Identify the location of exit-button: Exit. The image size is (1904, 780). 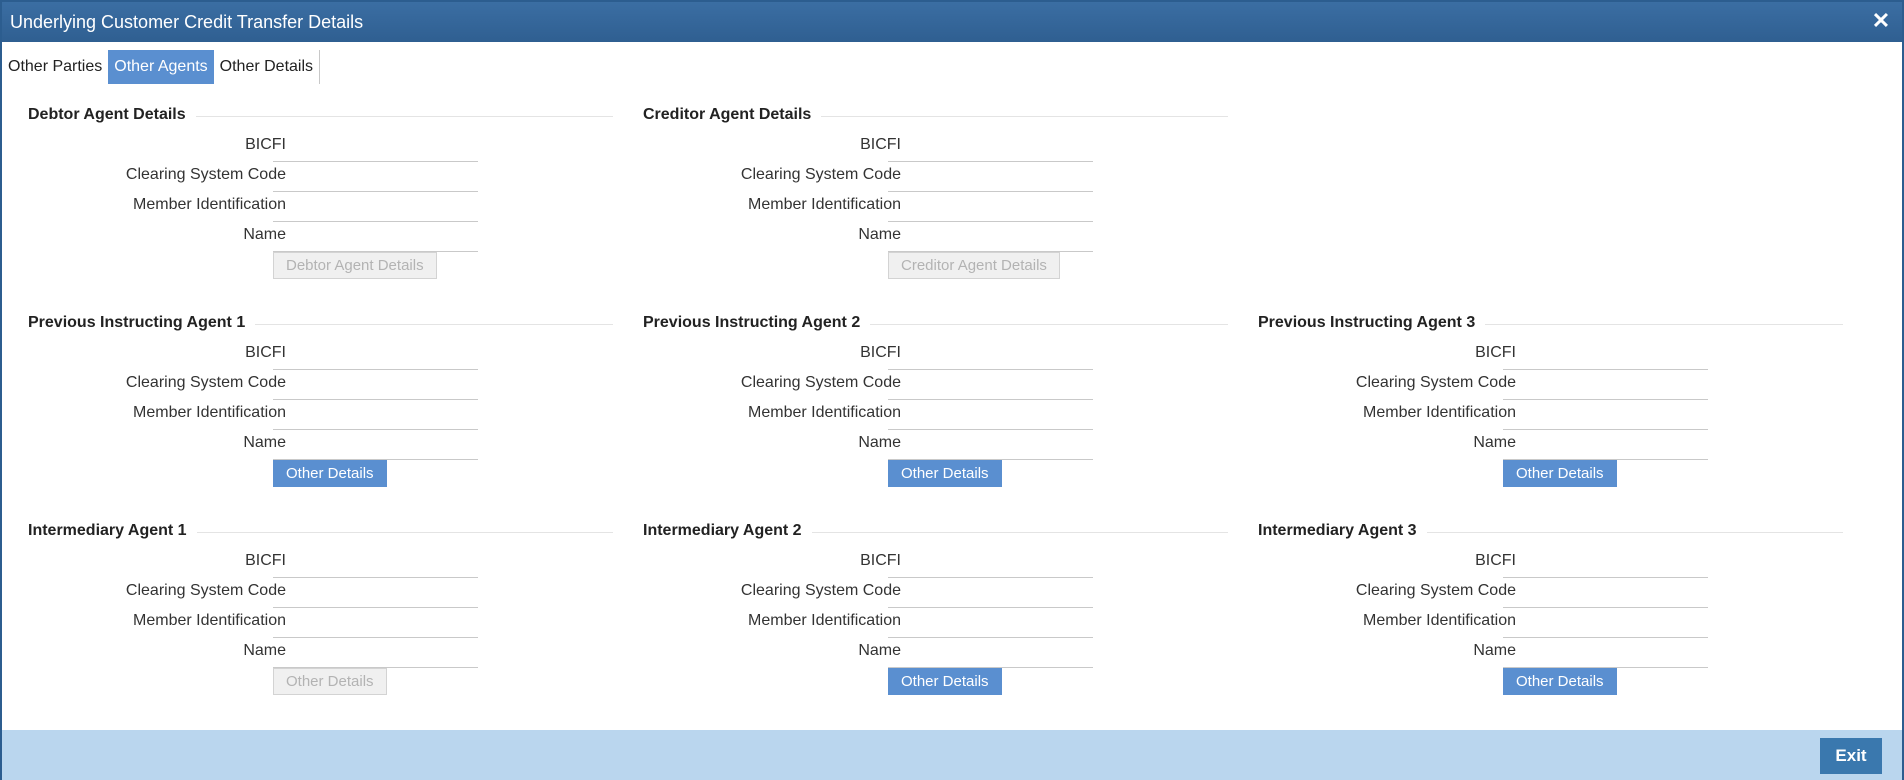
(1851, 756).